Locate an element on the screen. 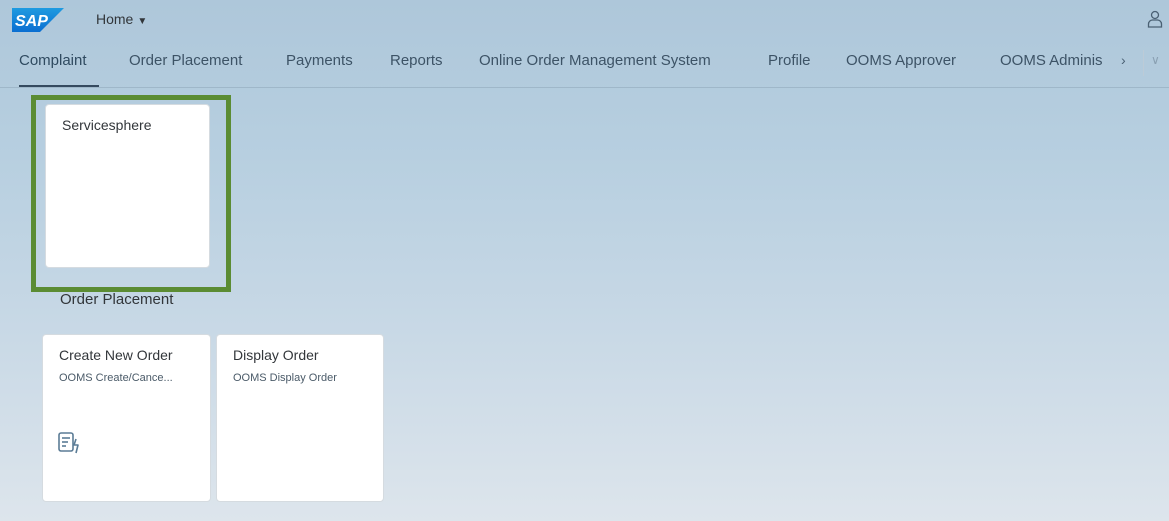  tile-display-order: Display Order OOMS Display Order is located at coordinates (300, 418).